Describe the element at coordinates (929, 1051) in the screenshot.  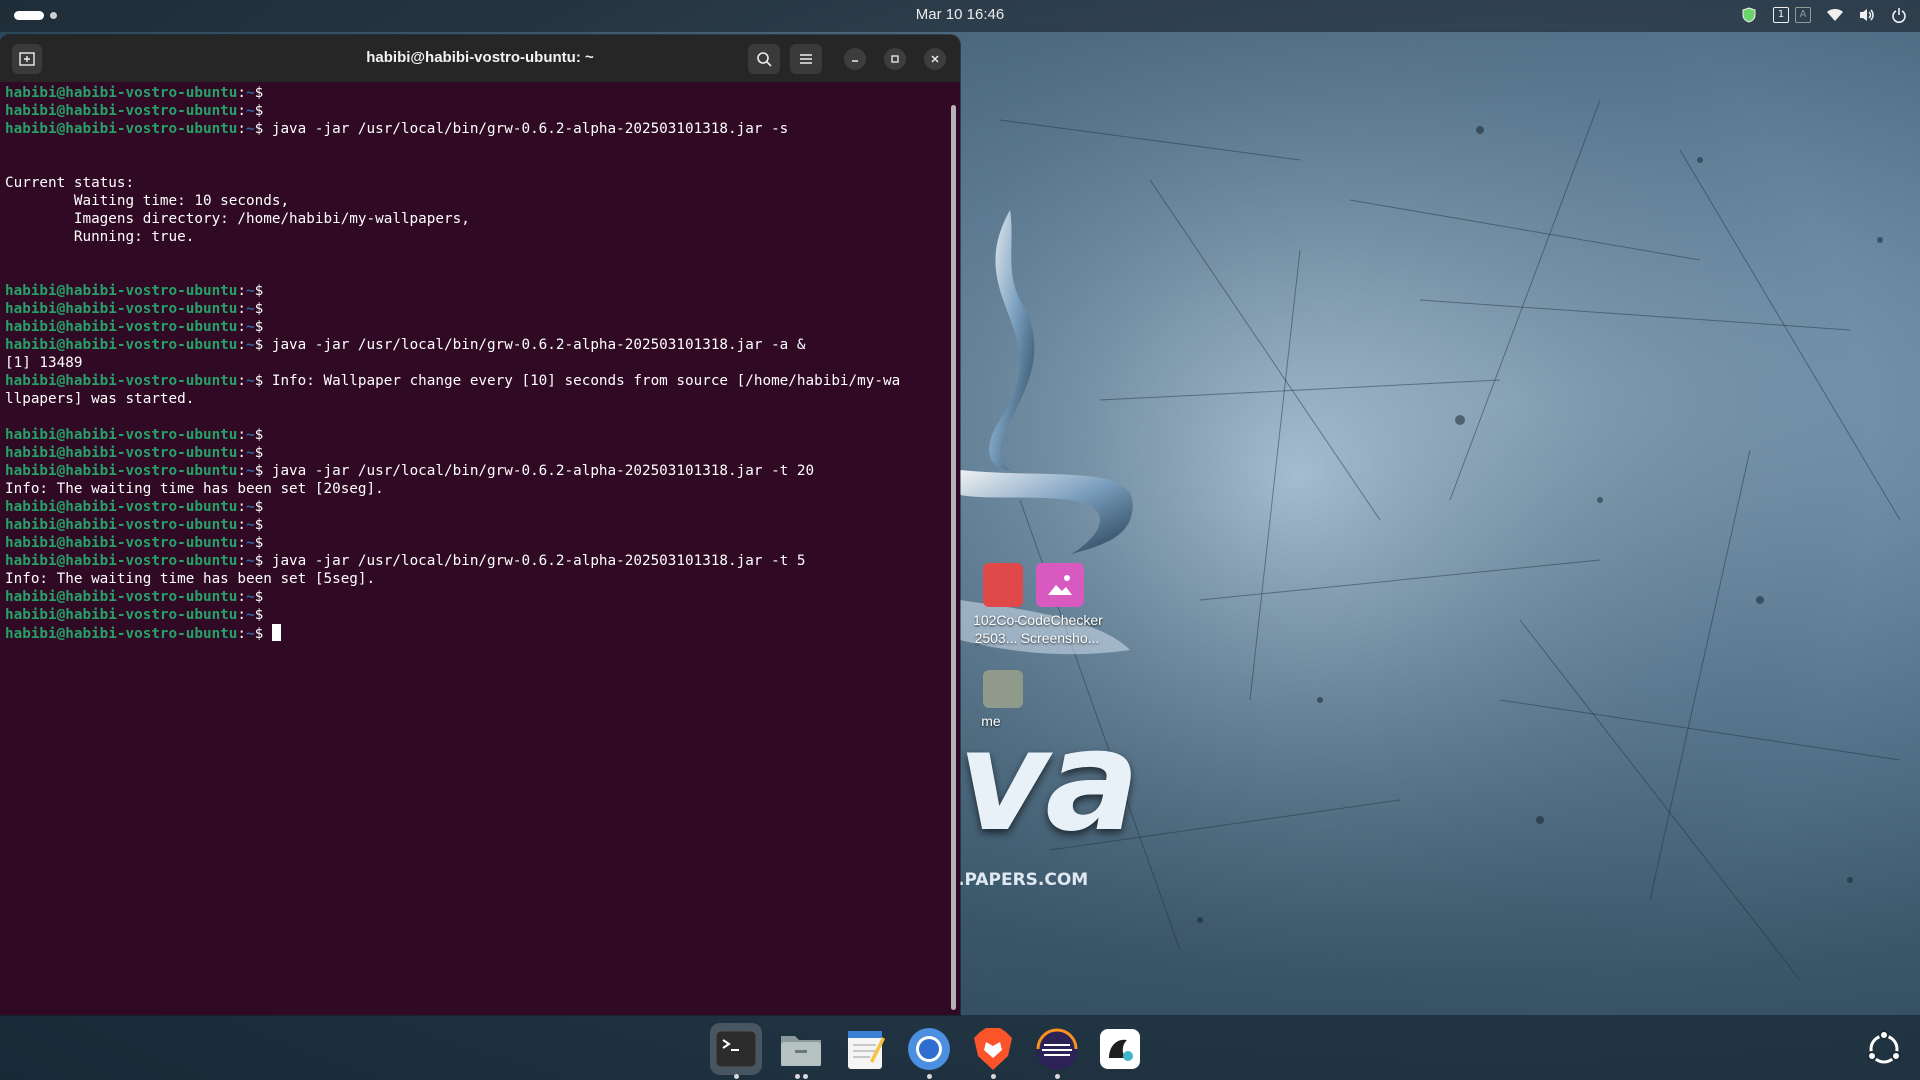
I see `dock-chromium` at that location.